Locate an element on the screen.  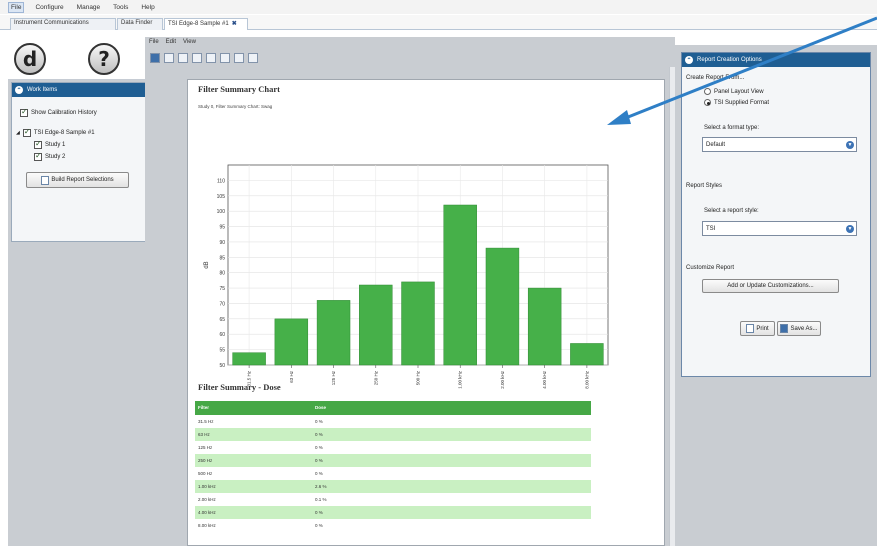
y-tick-label: 100 is located at coordinates (221, 212).